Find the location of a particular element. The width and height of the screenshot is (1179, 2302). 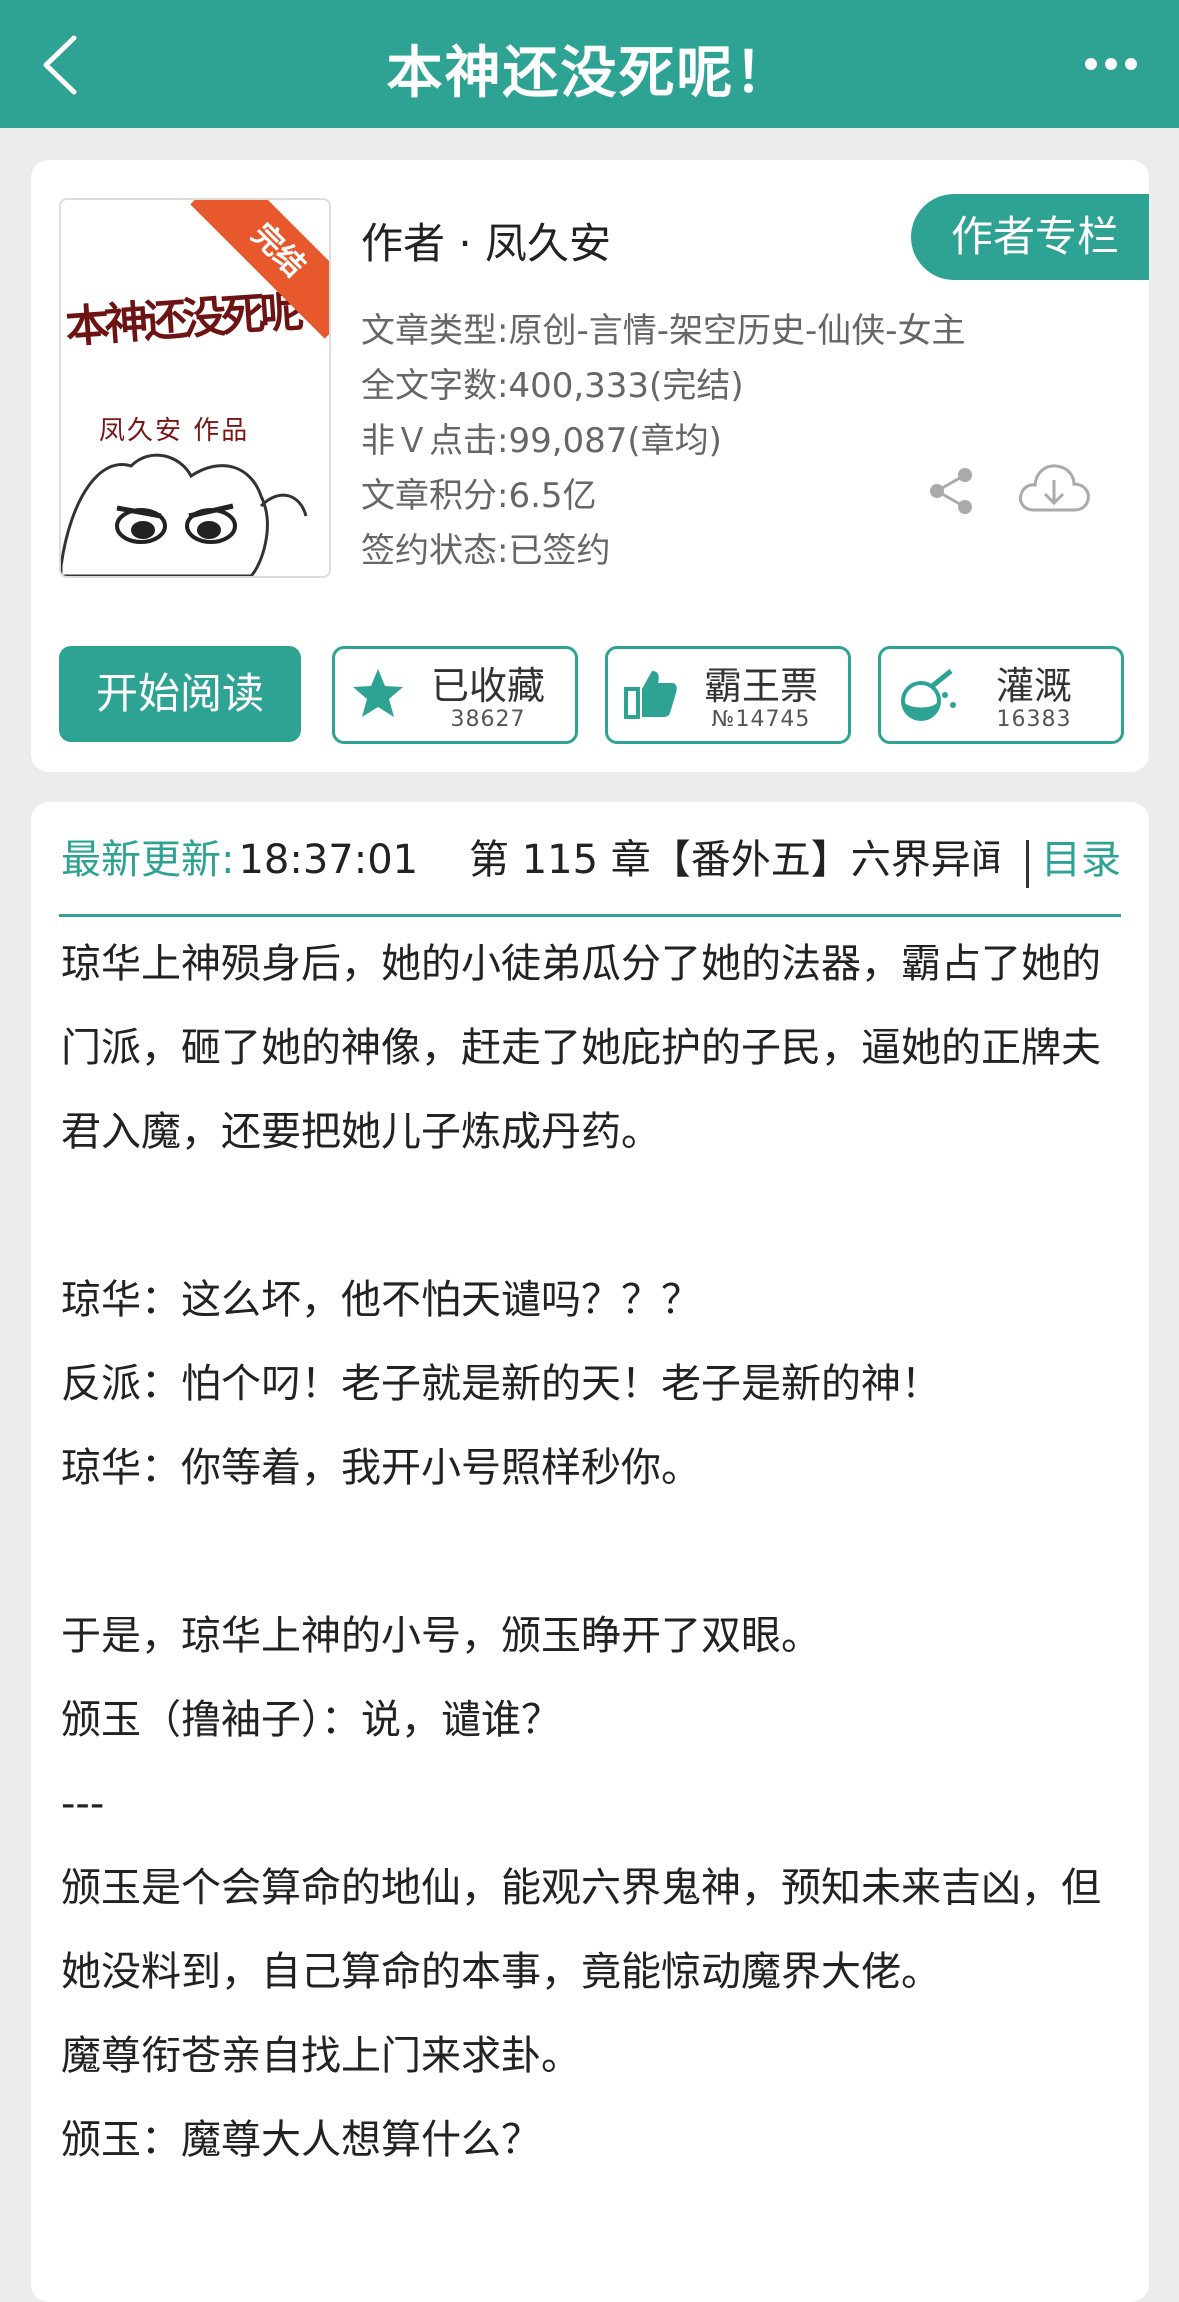

meta-type: 文章类型:原创-言情-架空历史-仙侠-女主 is located at coordinates (663, 331).